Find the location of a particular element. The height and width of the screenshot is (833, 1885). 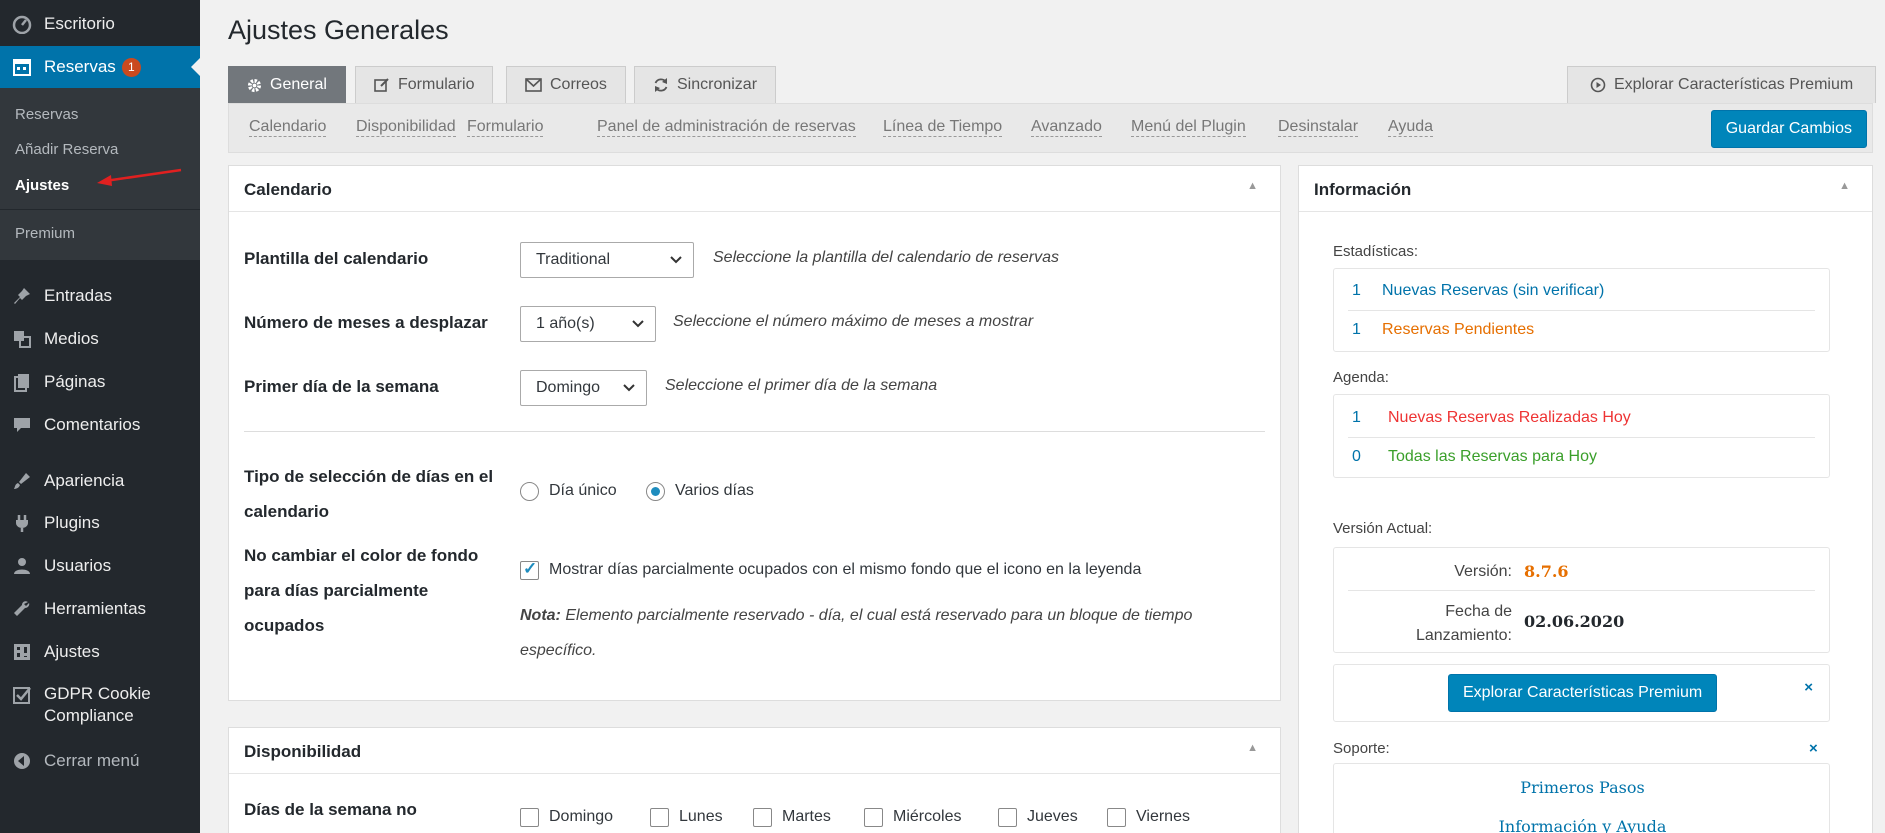

menu-item-gdpr-cookie-compliance: GDPR Cookie Compliance is located at coordinates (100, 709).